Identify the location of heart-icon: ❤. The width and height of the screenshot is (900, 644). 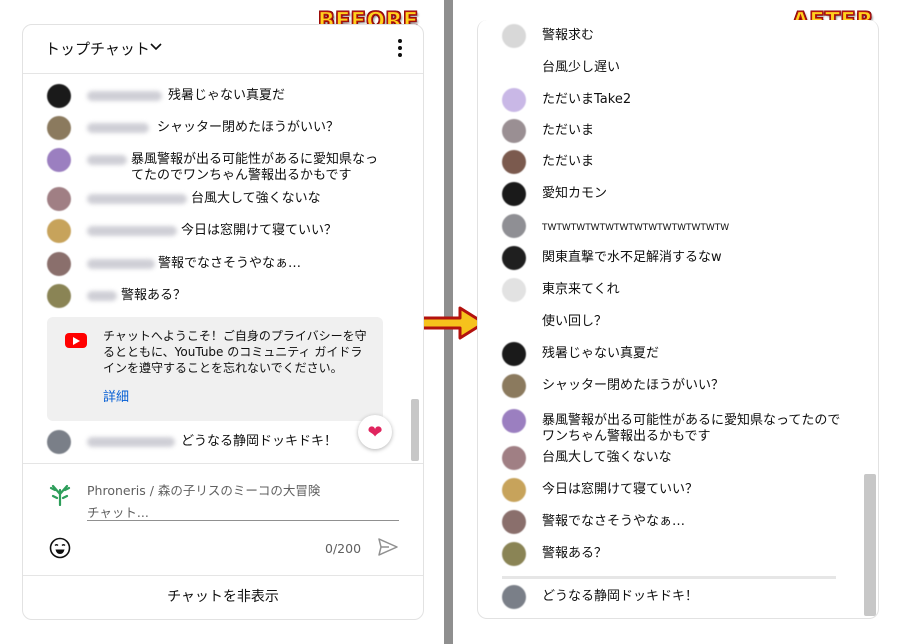
(375, 432).